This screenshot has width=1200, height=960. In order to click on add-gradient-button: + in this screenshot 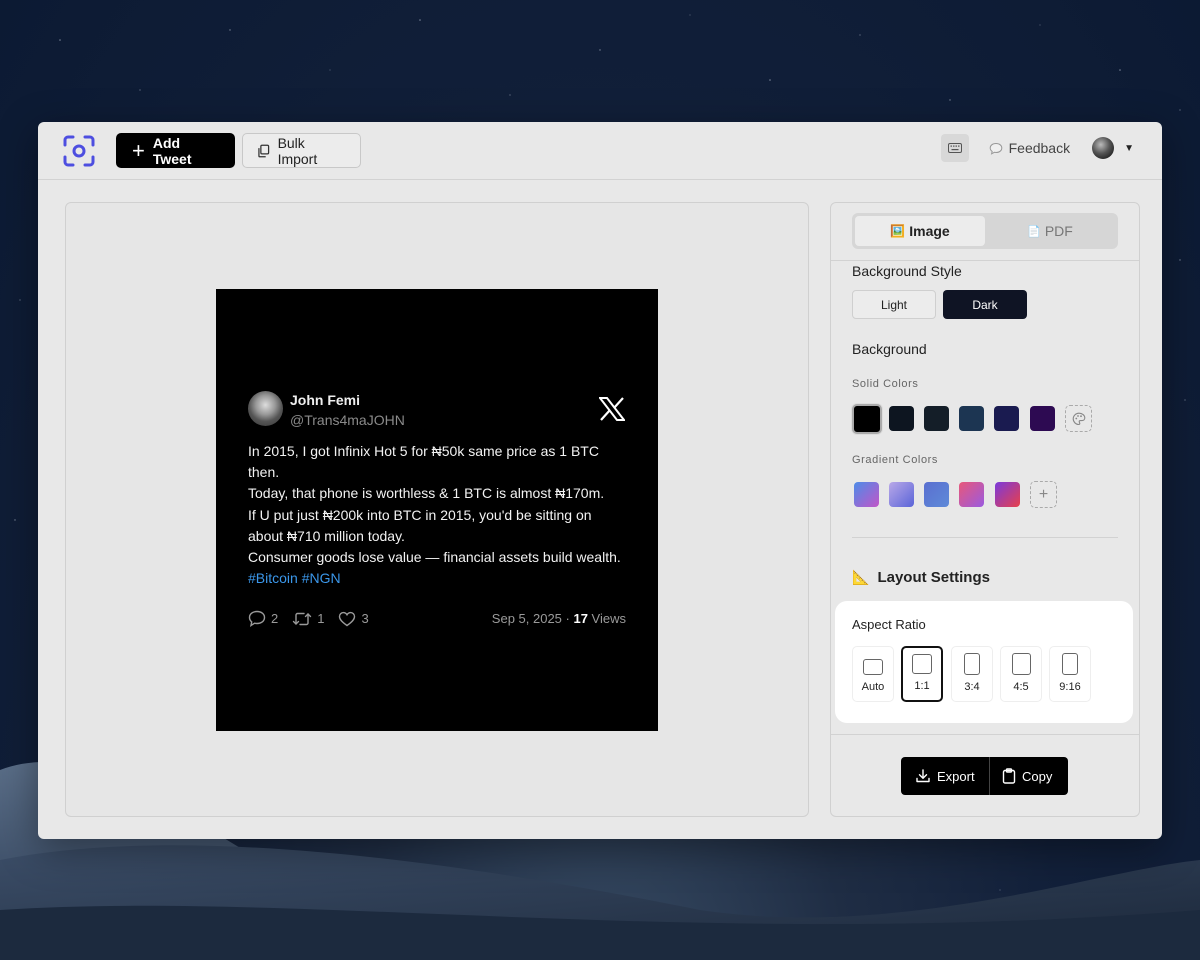, I will do `click(1043, 494)`.